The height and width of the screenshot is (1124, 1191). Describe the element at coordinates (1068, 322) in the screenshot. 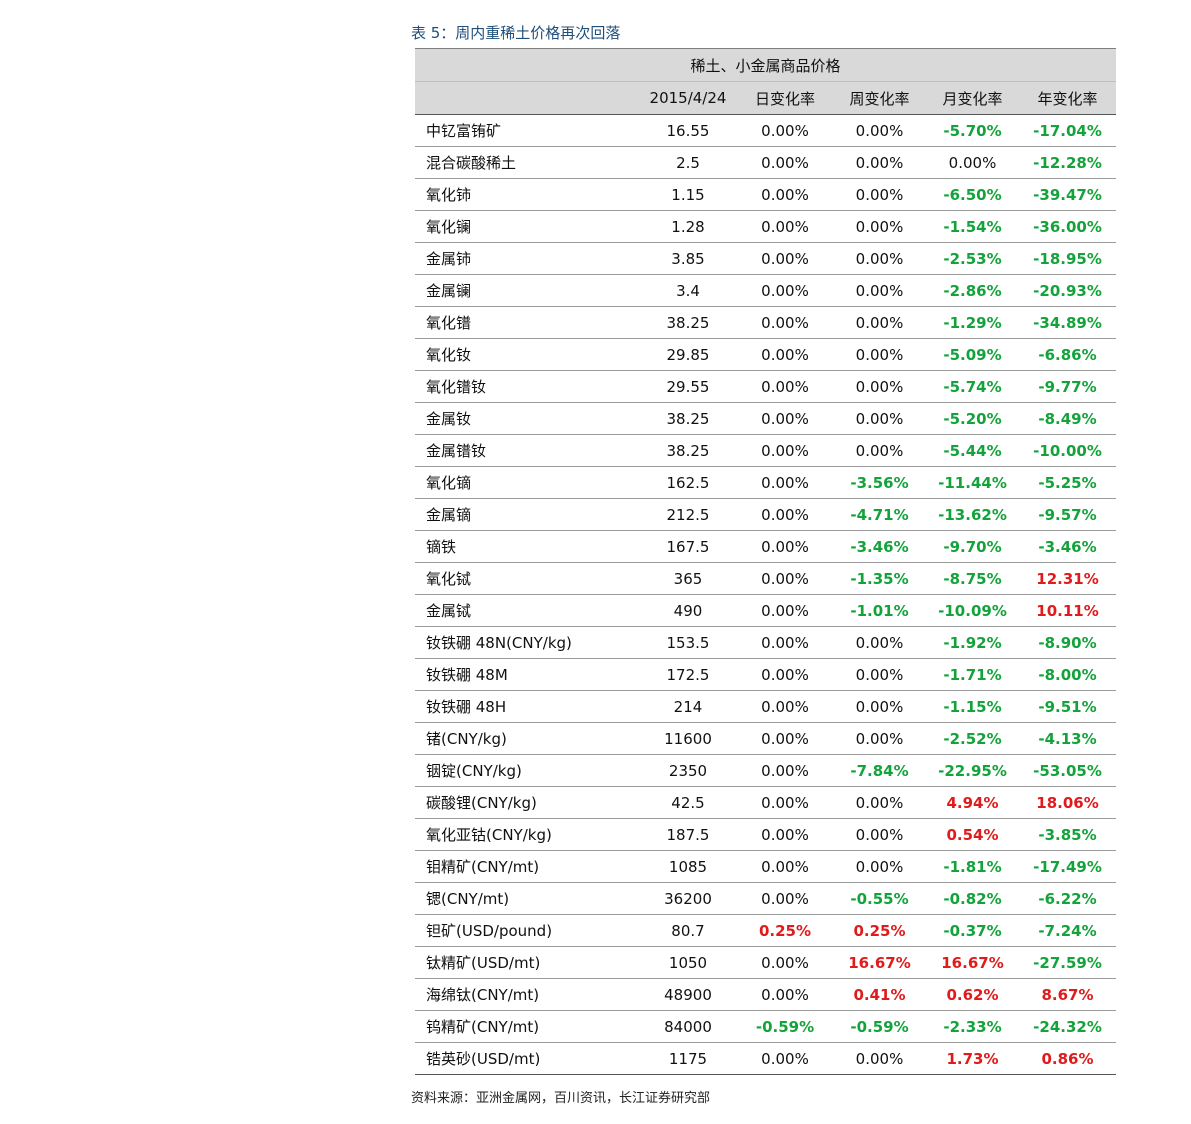

I see `yearly-change-cell: -34.89%` at that location.